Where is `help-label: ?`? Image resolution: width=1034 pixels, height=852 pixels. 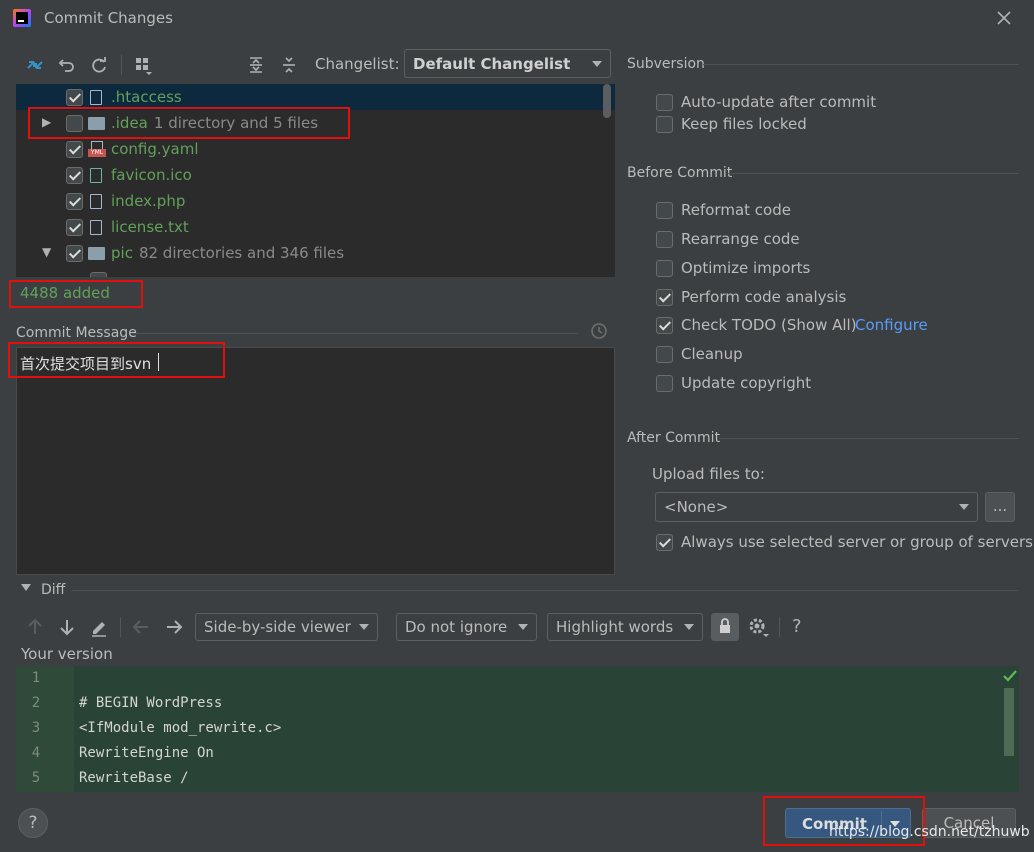
help-label: ? is located at coordinates (33, 823).